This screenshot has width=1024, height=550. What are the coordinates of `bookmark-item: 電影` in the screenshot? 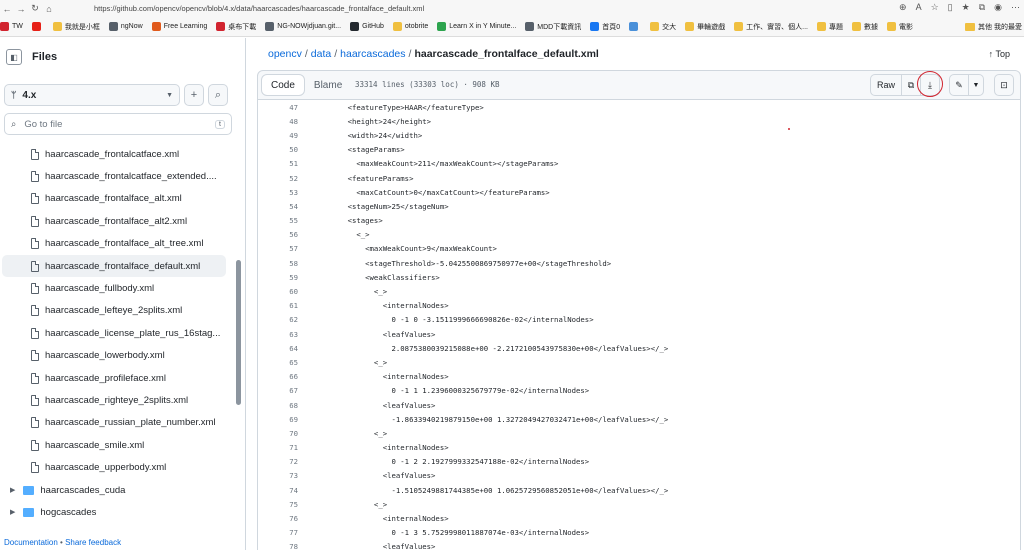 It's located at (900, 27).